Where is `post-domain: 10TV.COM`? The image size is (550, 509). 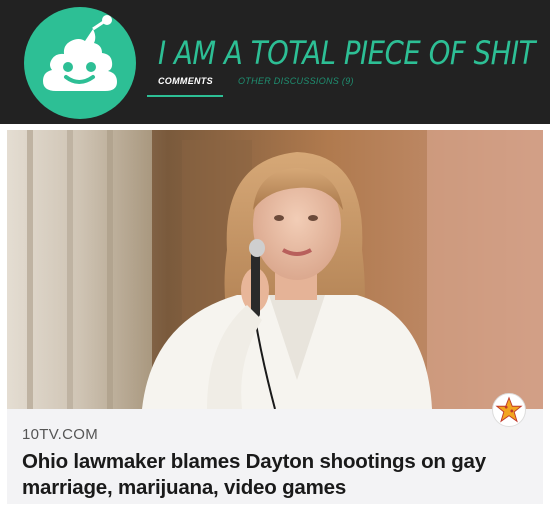
post-domain: 10TV.COM is located at coordinates (60, 434).